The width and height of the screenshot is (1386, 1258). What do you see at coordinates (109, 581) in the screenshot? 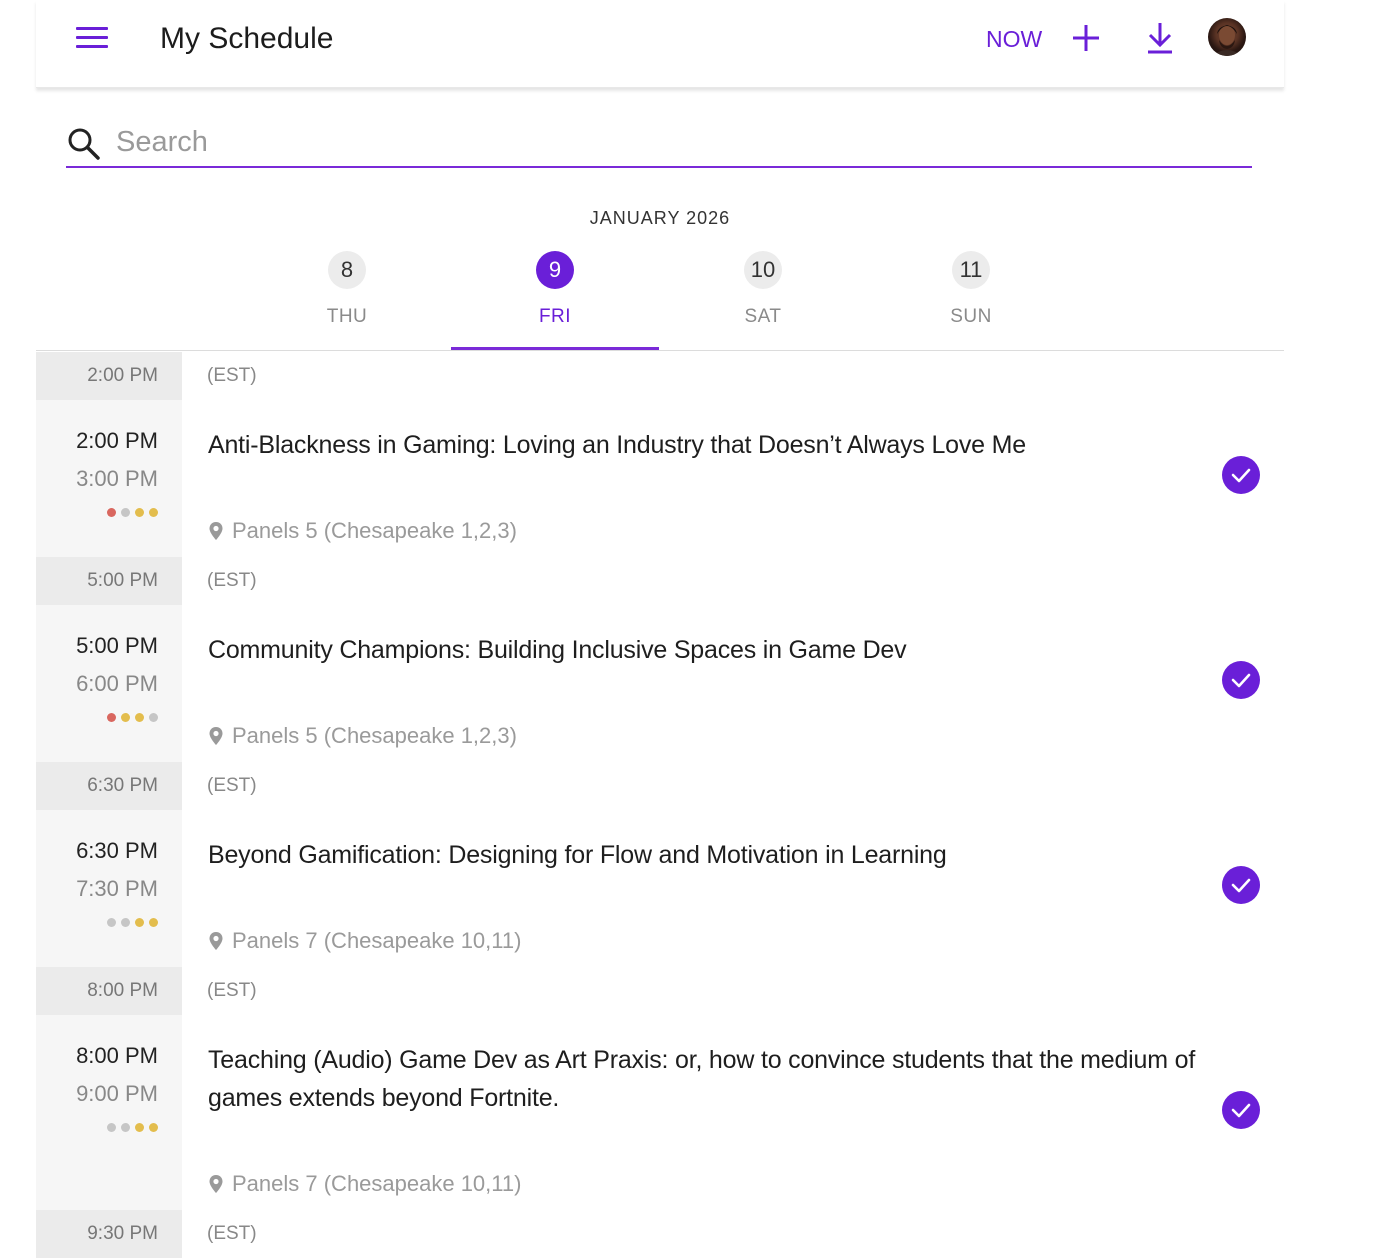
I see `slot-time: 5:00 PM` at bounding box center [109, 581].